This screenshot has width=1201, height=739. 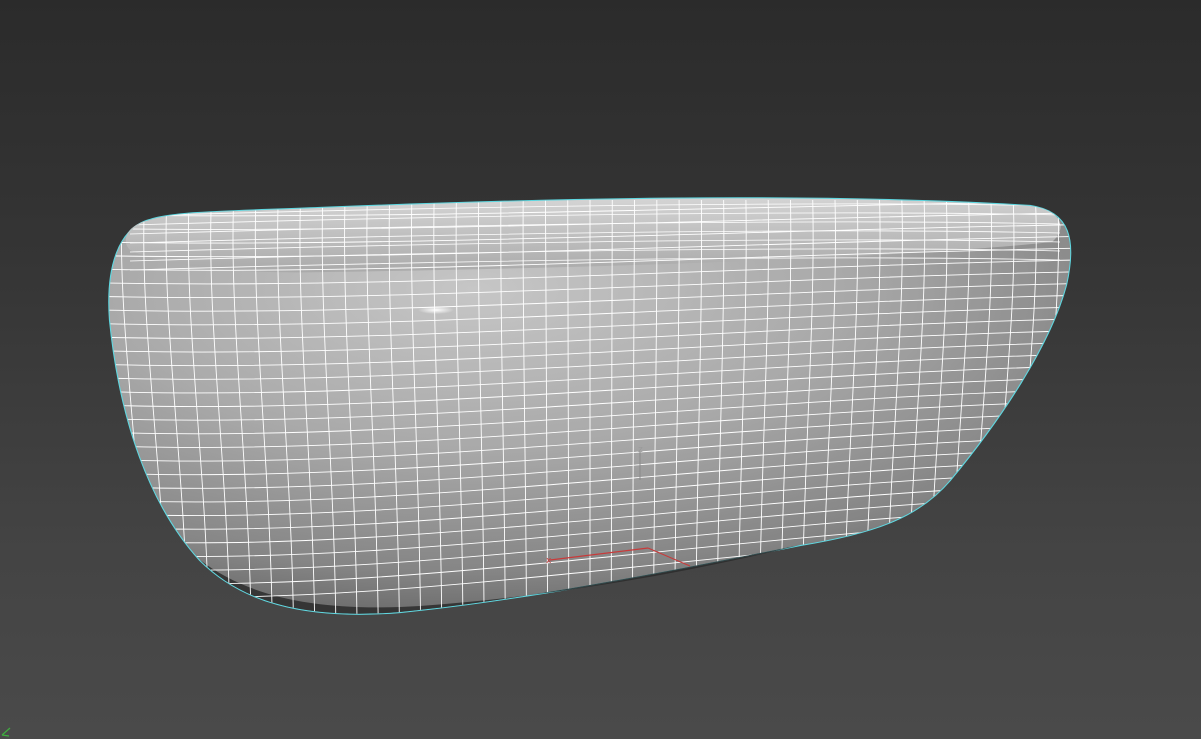 I want to click on world-axis-tripod, so click(x=6, y=732).